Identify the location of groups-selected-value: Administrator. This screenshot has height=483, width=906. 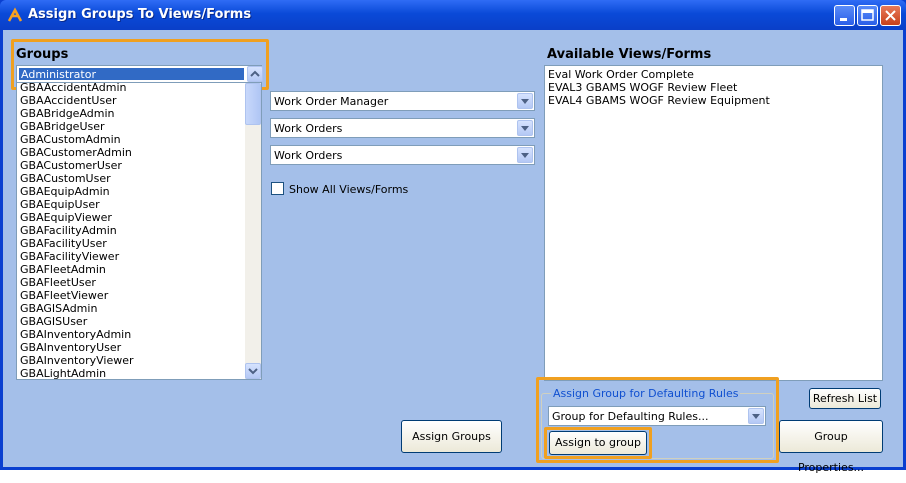
(58, 74).